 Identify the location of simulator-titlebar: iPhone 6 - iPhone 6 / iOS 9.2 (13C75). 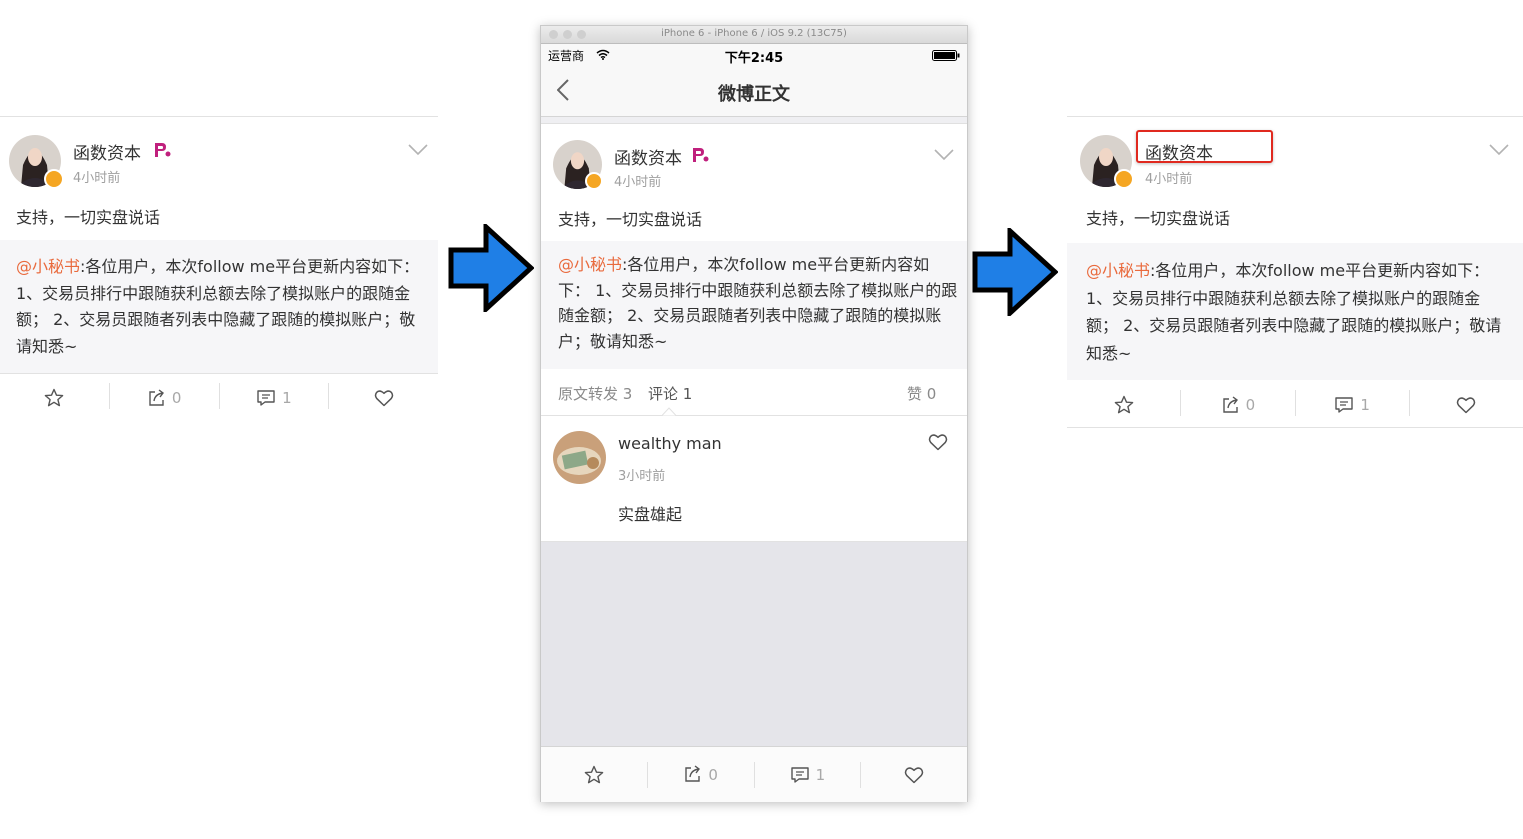
(754, 35).